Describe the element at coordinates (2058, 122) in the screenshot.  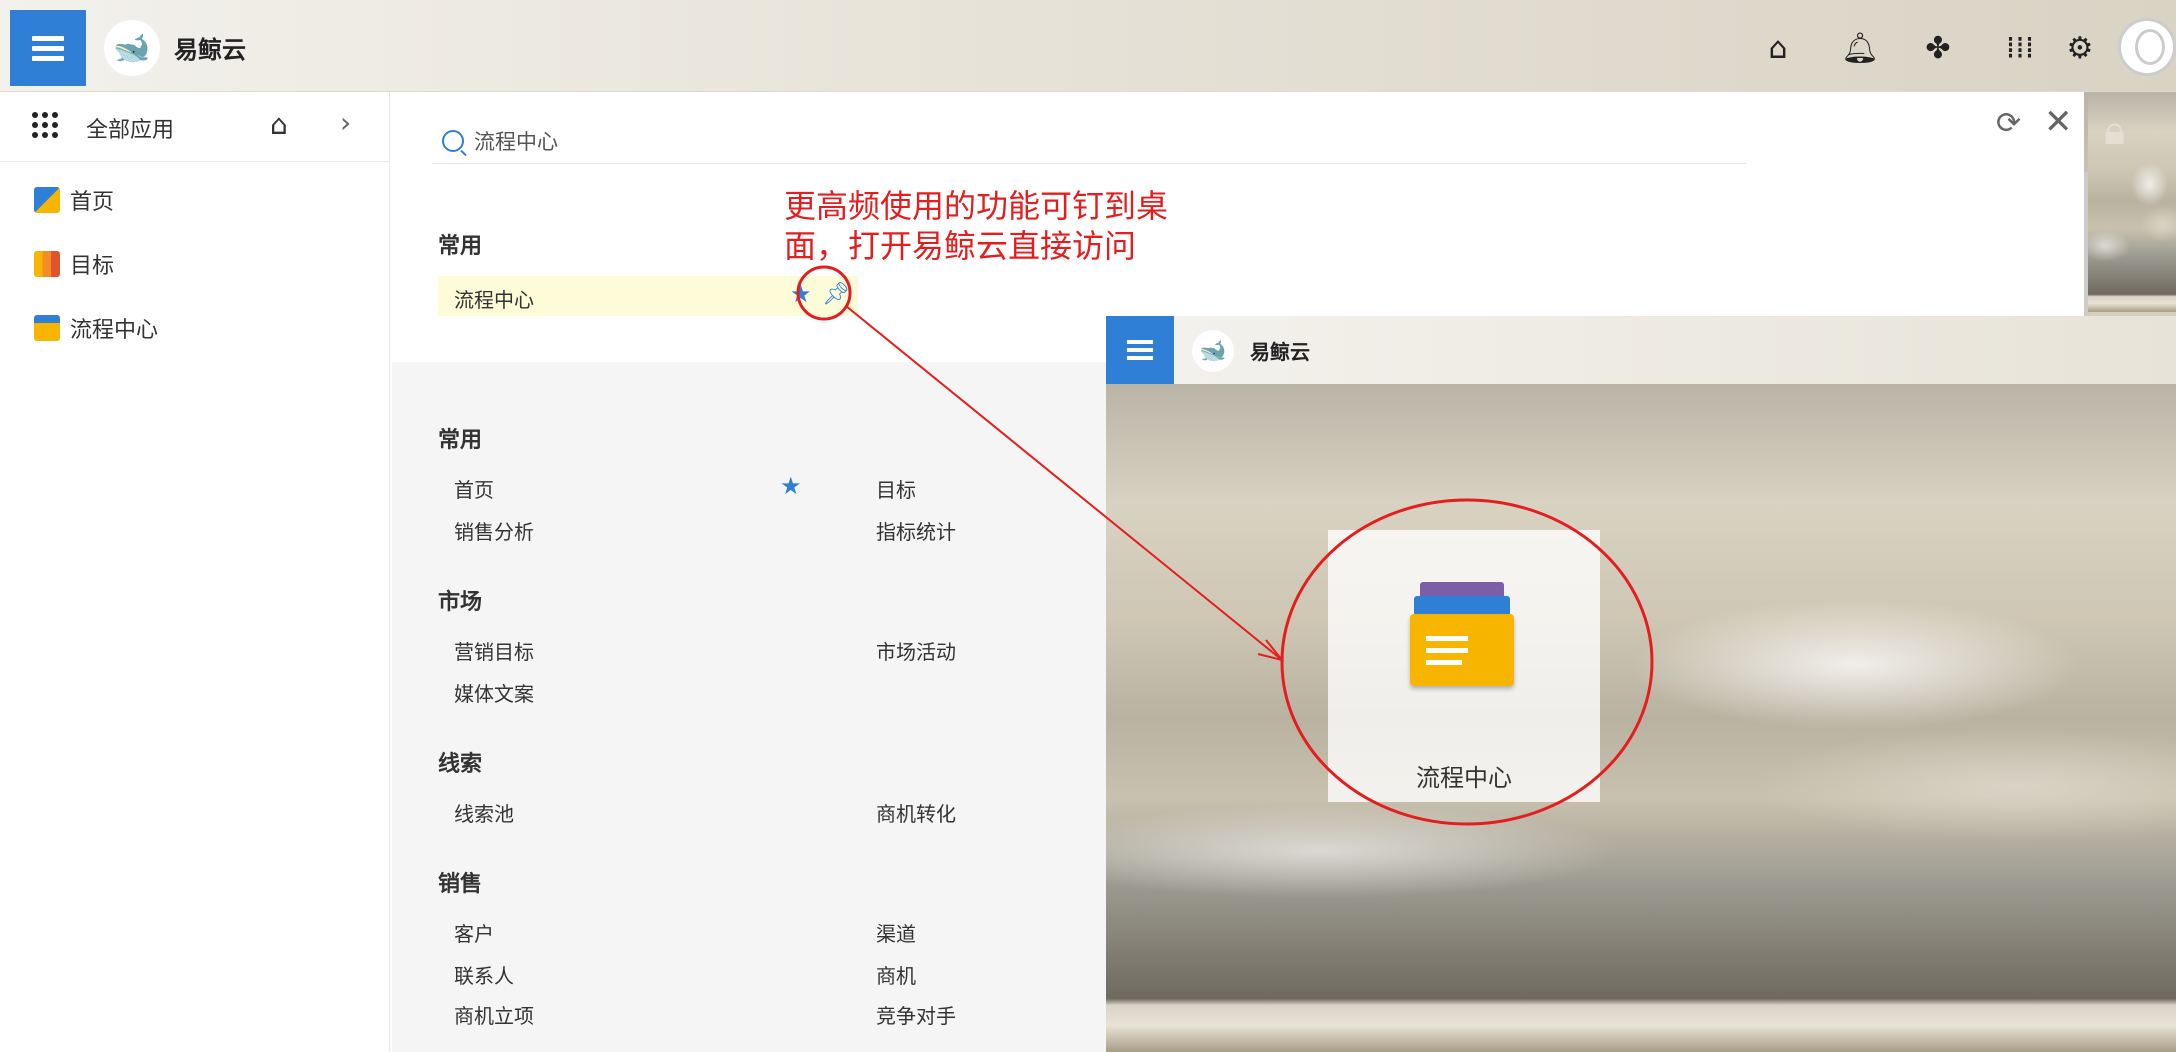
I see `close-icon: ✕` at that location.